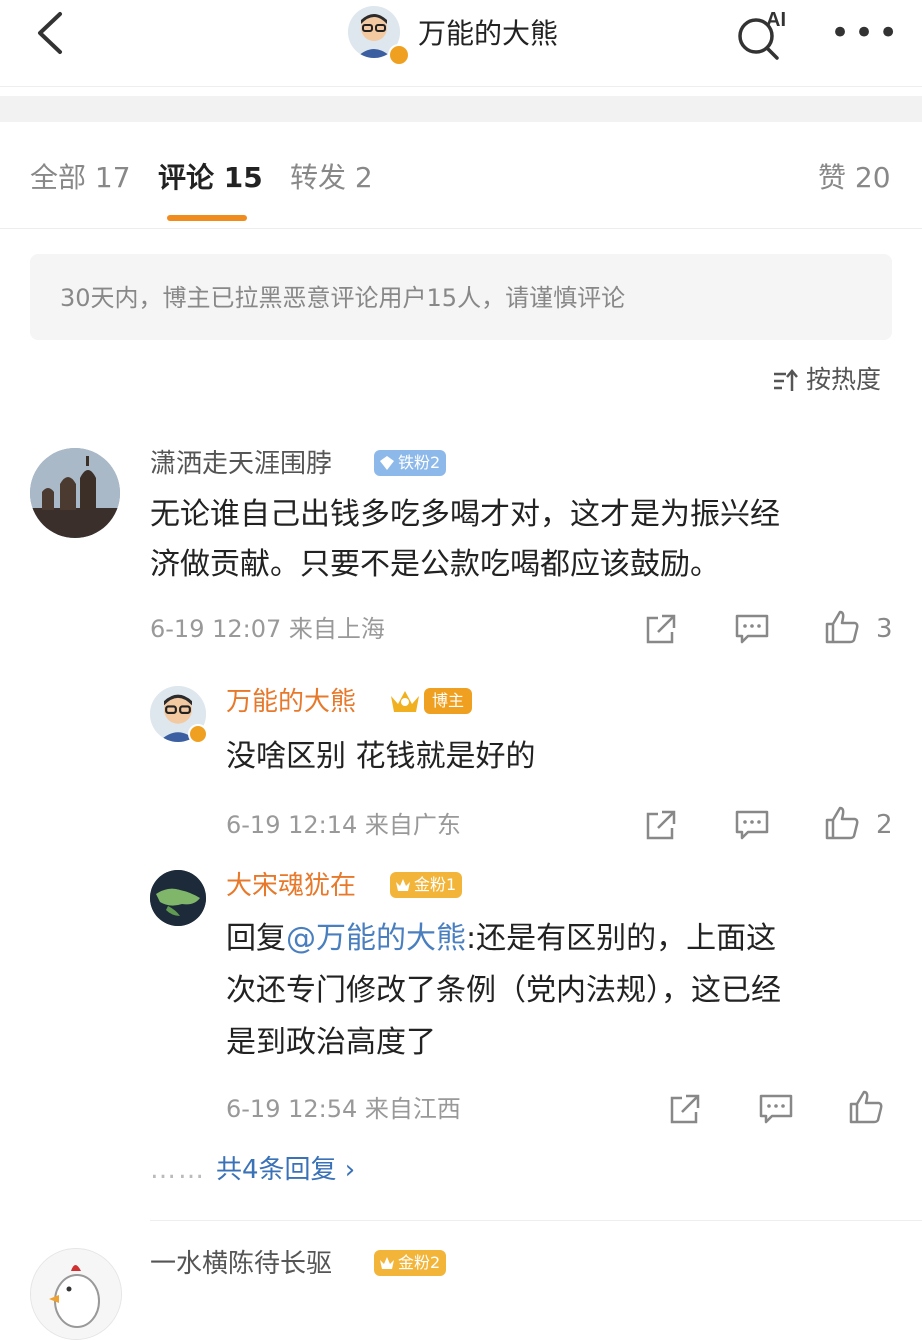 The width and height of the screenshot is (922, 1340). I want to click on comment-text: 没啥区别 花钱就是好的, so click(381, 756).